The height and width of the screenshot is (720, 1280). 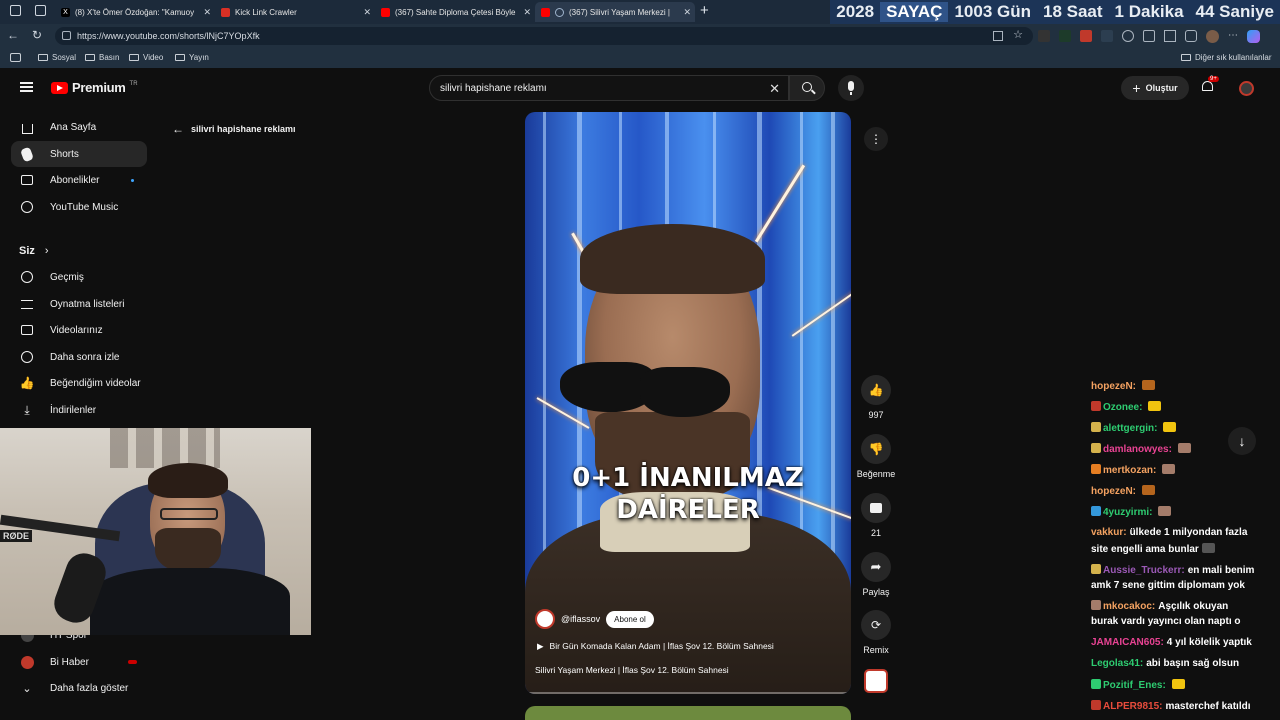 I want to click on chat-username: JAMAICAN605:, so click(x=1127, y=642).